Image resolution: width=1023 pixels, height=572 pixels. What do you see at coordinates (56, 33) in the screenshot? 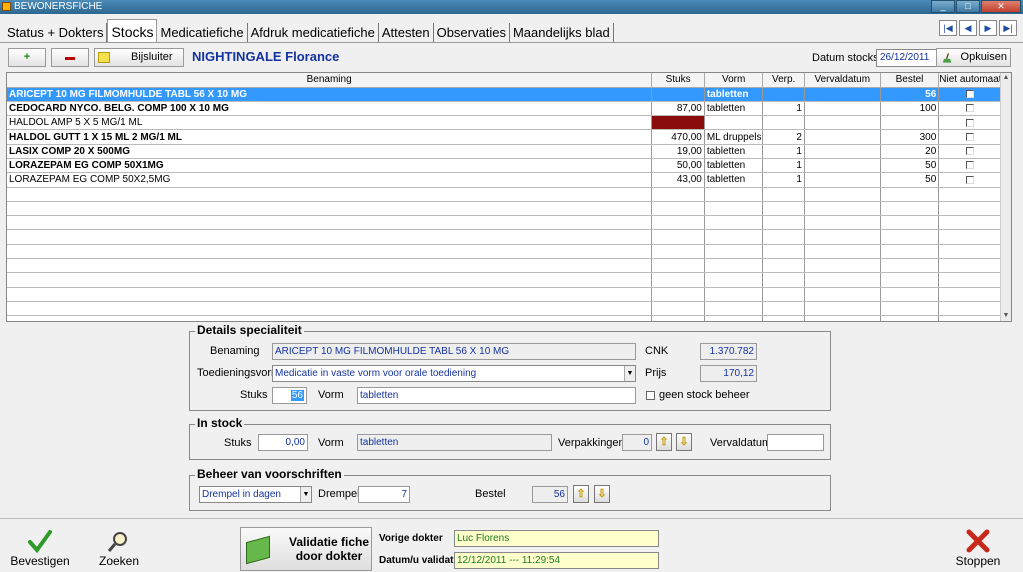
I see `tab-status-dokters: Status + Dokters` at bounding box center [56, 33].